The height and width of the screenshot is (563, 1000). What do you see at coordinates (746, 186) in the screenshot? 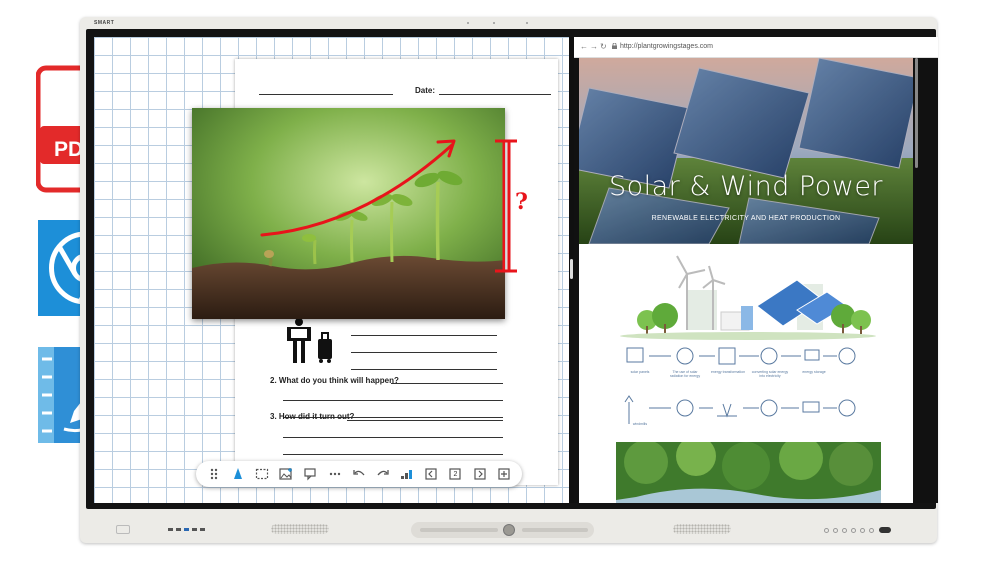
I see `hero-title: Solar & Wind Power` at bounding box center [746, 186].